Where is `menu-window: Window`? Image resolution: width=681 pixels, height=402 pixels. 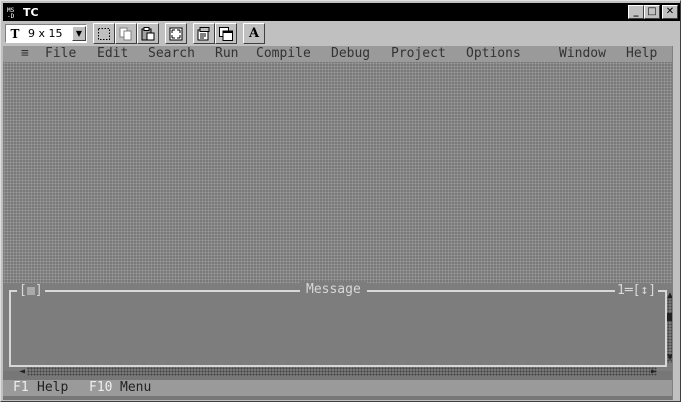 menu-window: Window is located at coordinates (582, 54).